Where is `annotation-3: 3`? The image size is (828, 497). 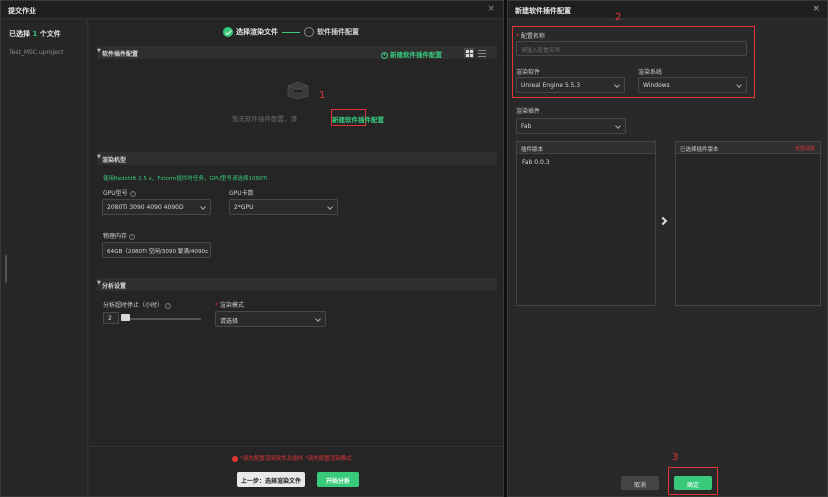
annotation-3: 3 is located at coordinates (675, 457).